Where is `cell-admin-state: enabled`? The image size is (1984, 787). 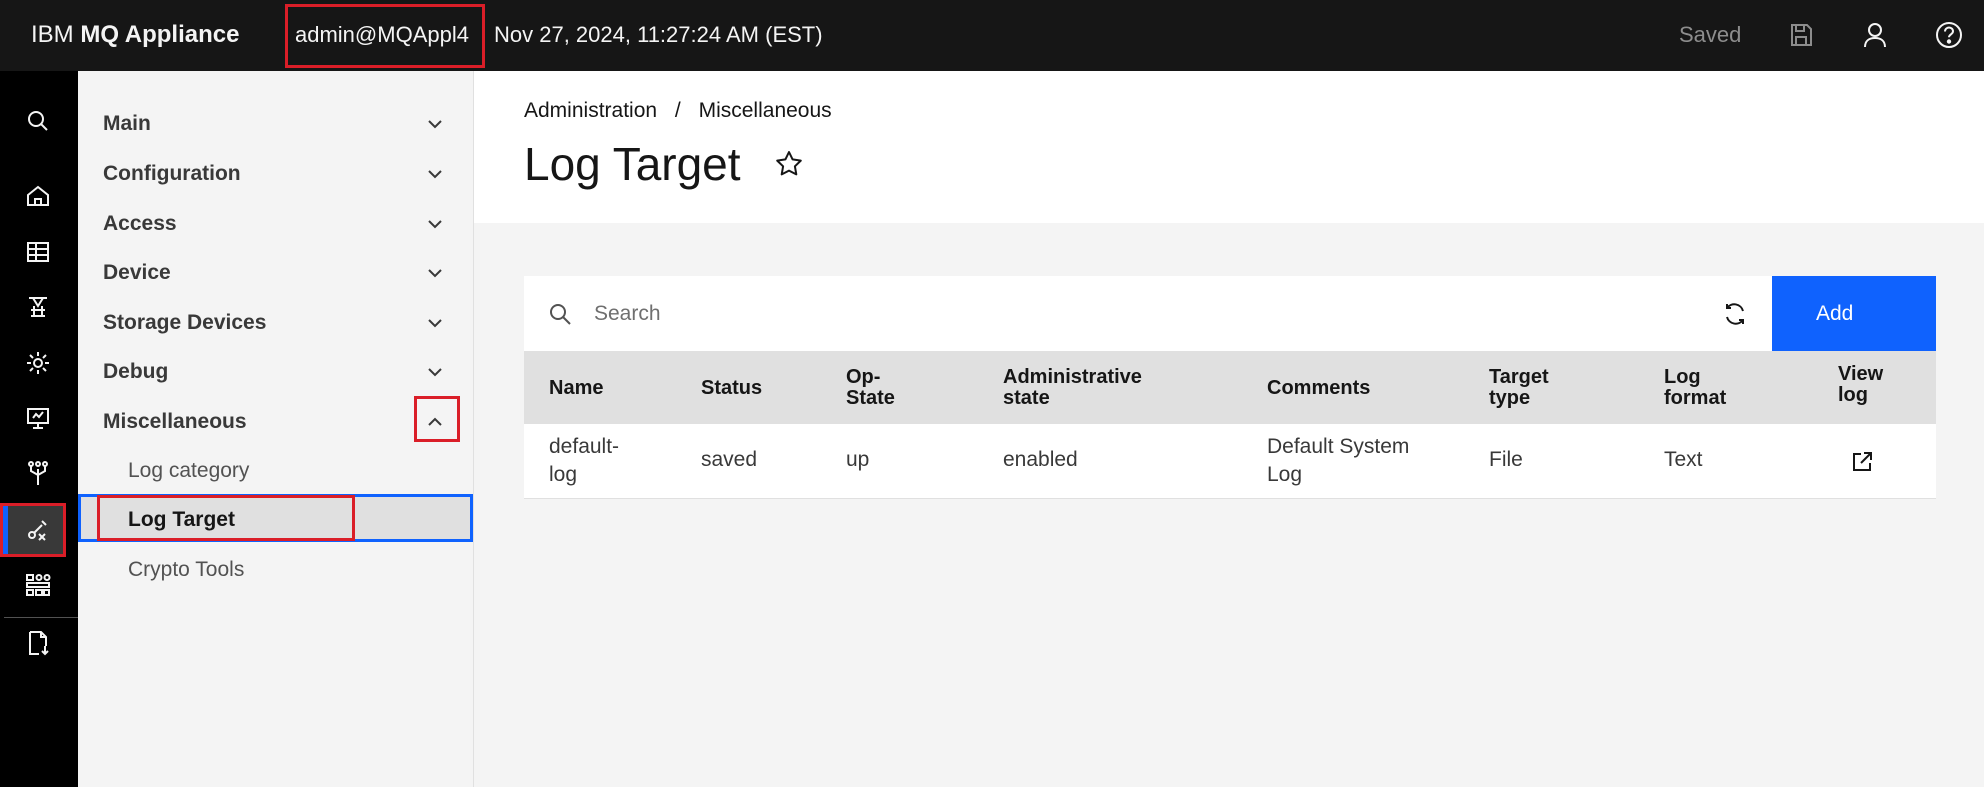
cell-admin-state: enabled is located at coordinates (1040, 459).